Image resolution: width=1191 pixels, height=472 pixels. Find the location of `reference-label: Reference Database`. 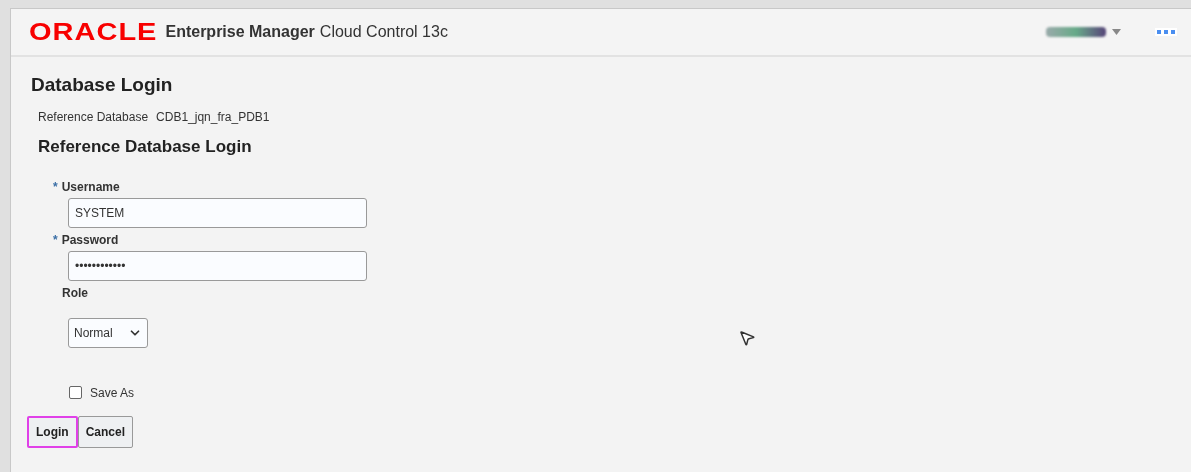

reference-label: Reference Database is located at coordinates (93, 117).